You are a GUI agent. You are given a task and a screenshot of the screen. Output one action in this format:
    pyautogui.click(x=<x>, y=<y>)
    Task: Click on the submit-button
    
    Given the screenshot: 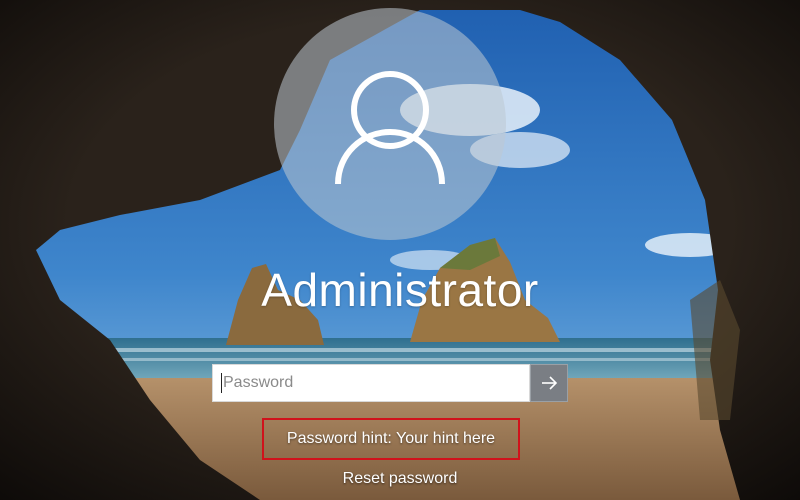 What is the action you would take?
    pyautogui.click(x=549, y=383)
    